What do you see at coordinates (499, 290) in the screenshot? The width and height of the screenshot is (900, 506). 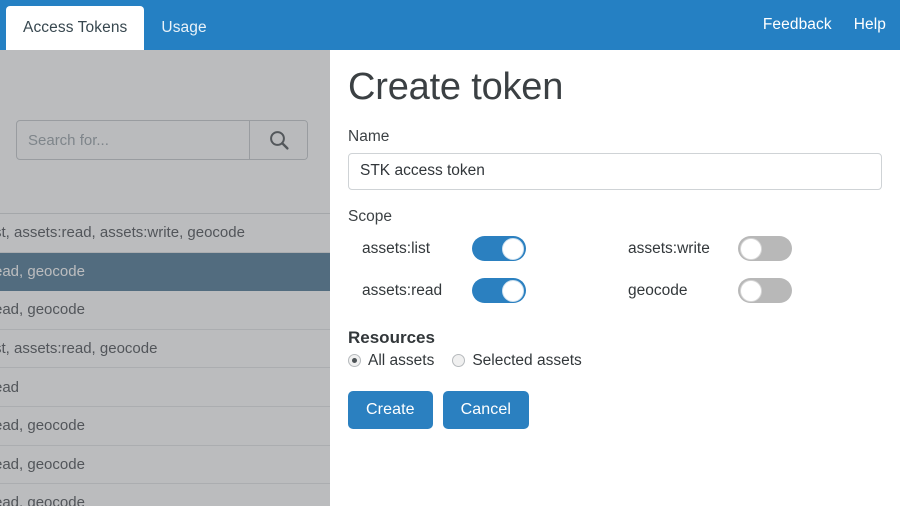 I see `toggle-assets-read` at bounding box center [499, 290].